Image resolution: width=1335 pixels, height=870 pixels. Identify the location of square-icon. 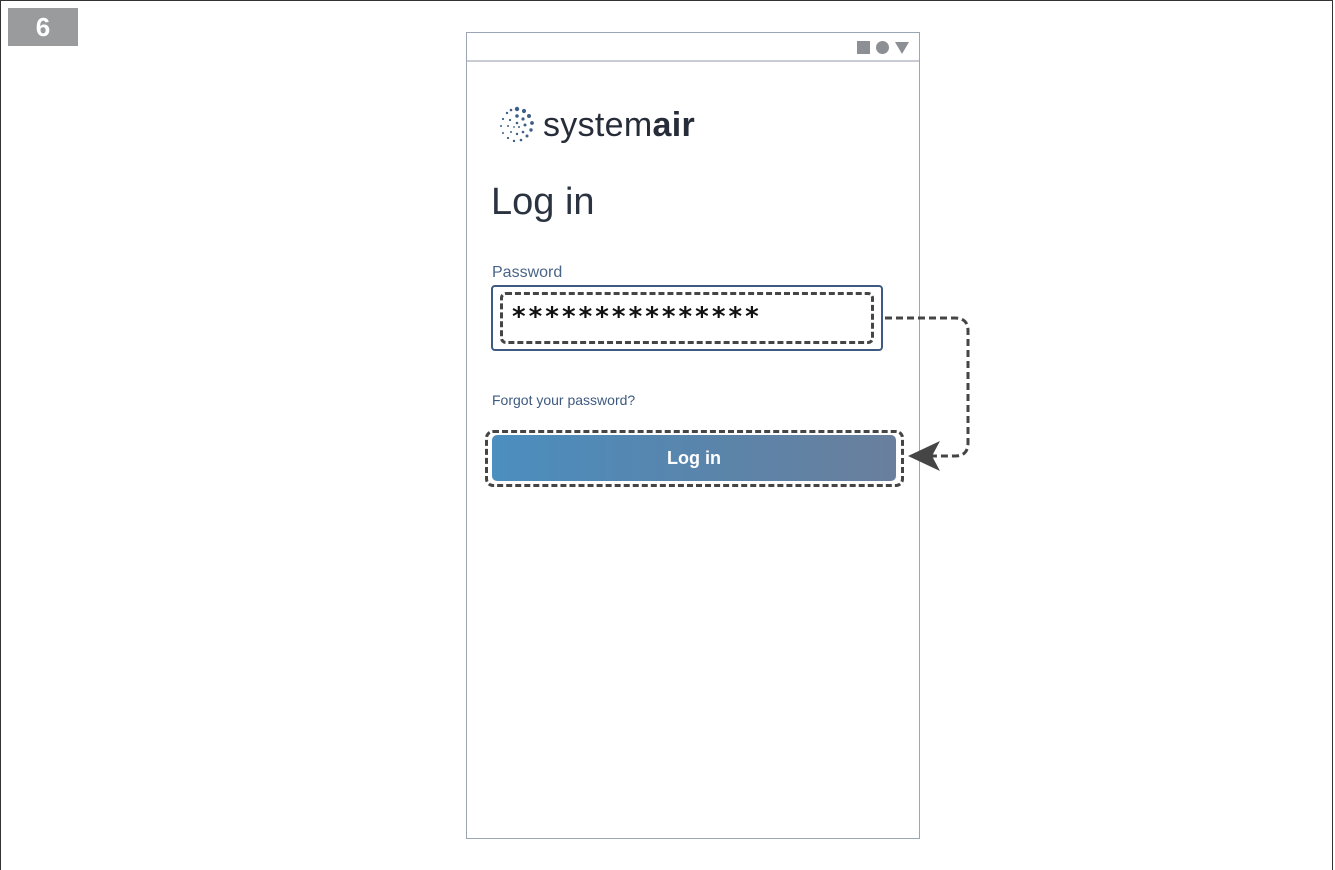
(863, 47).